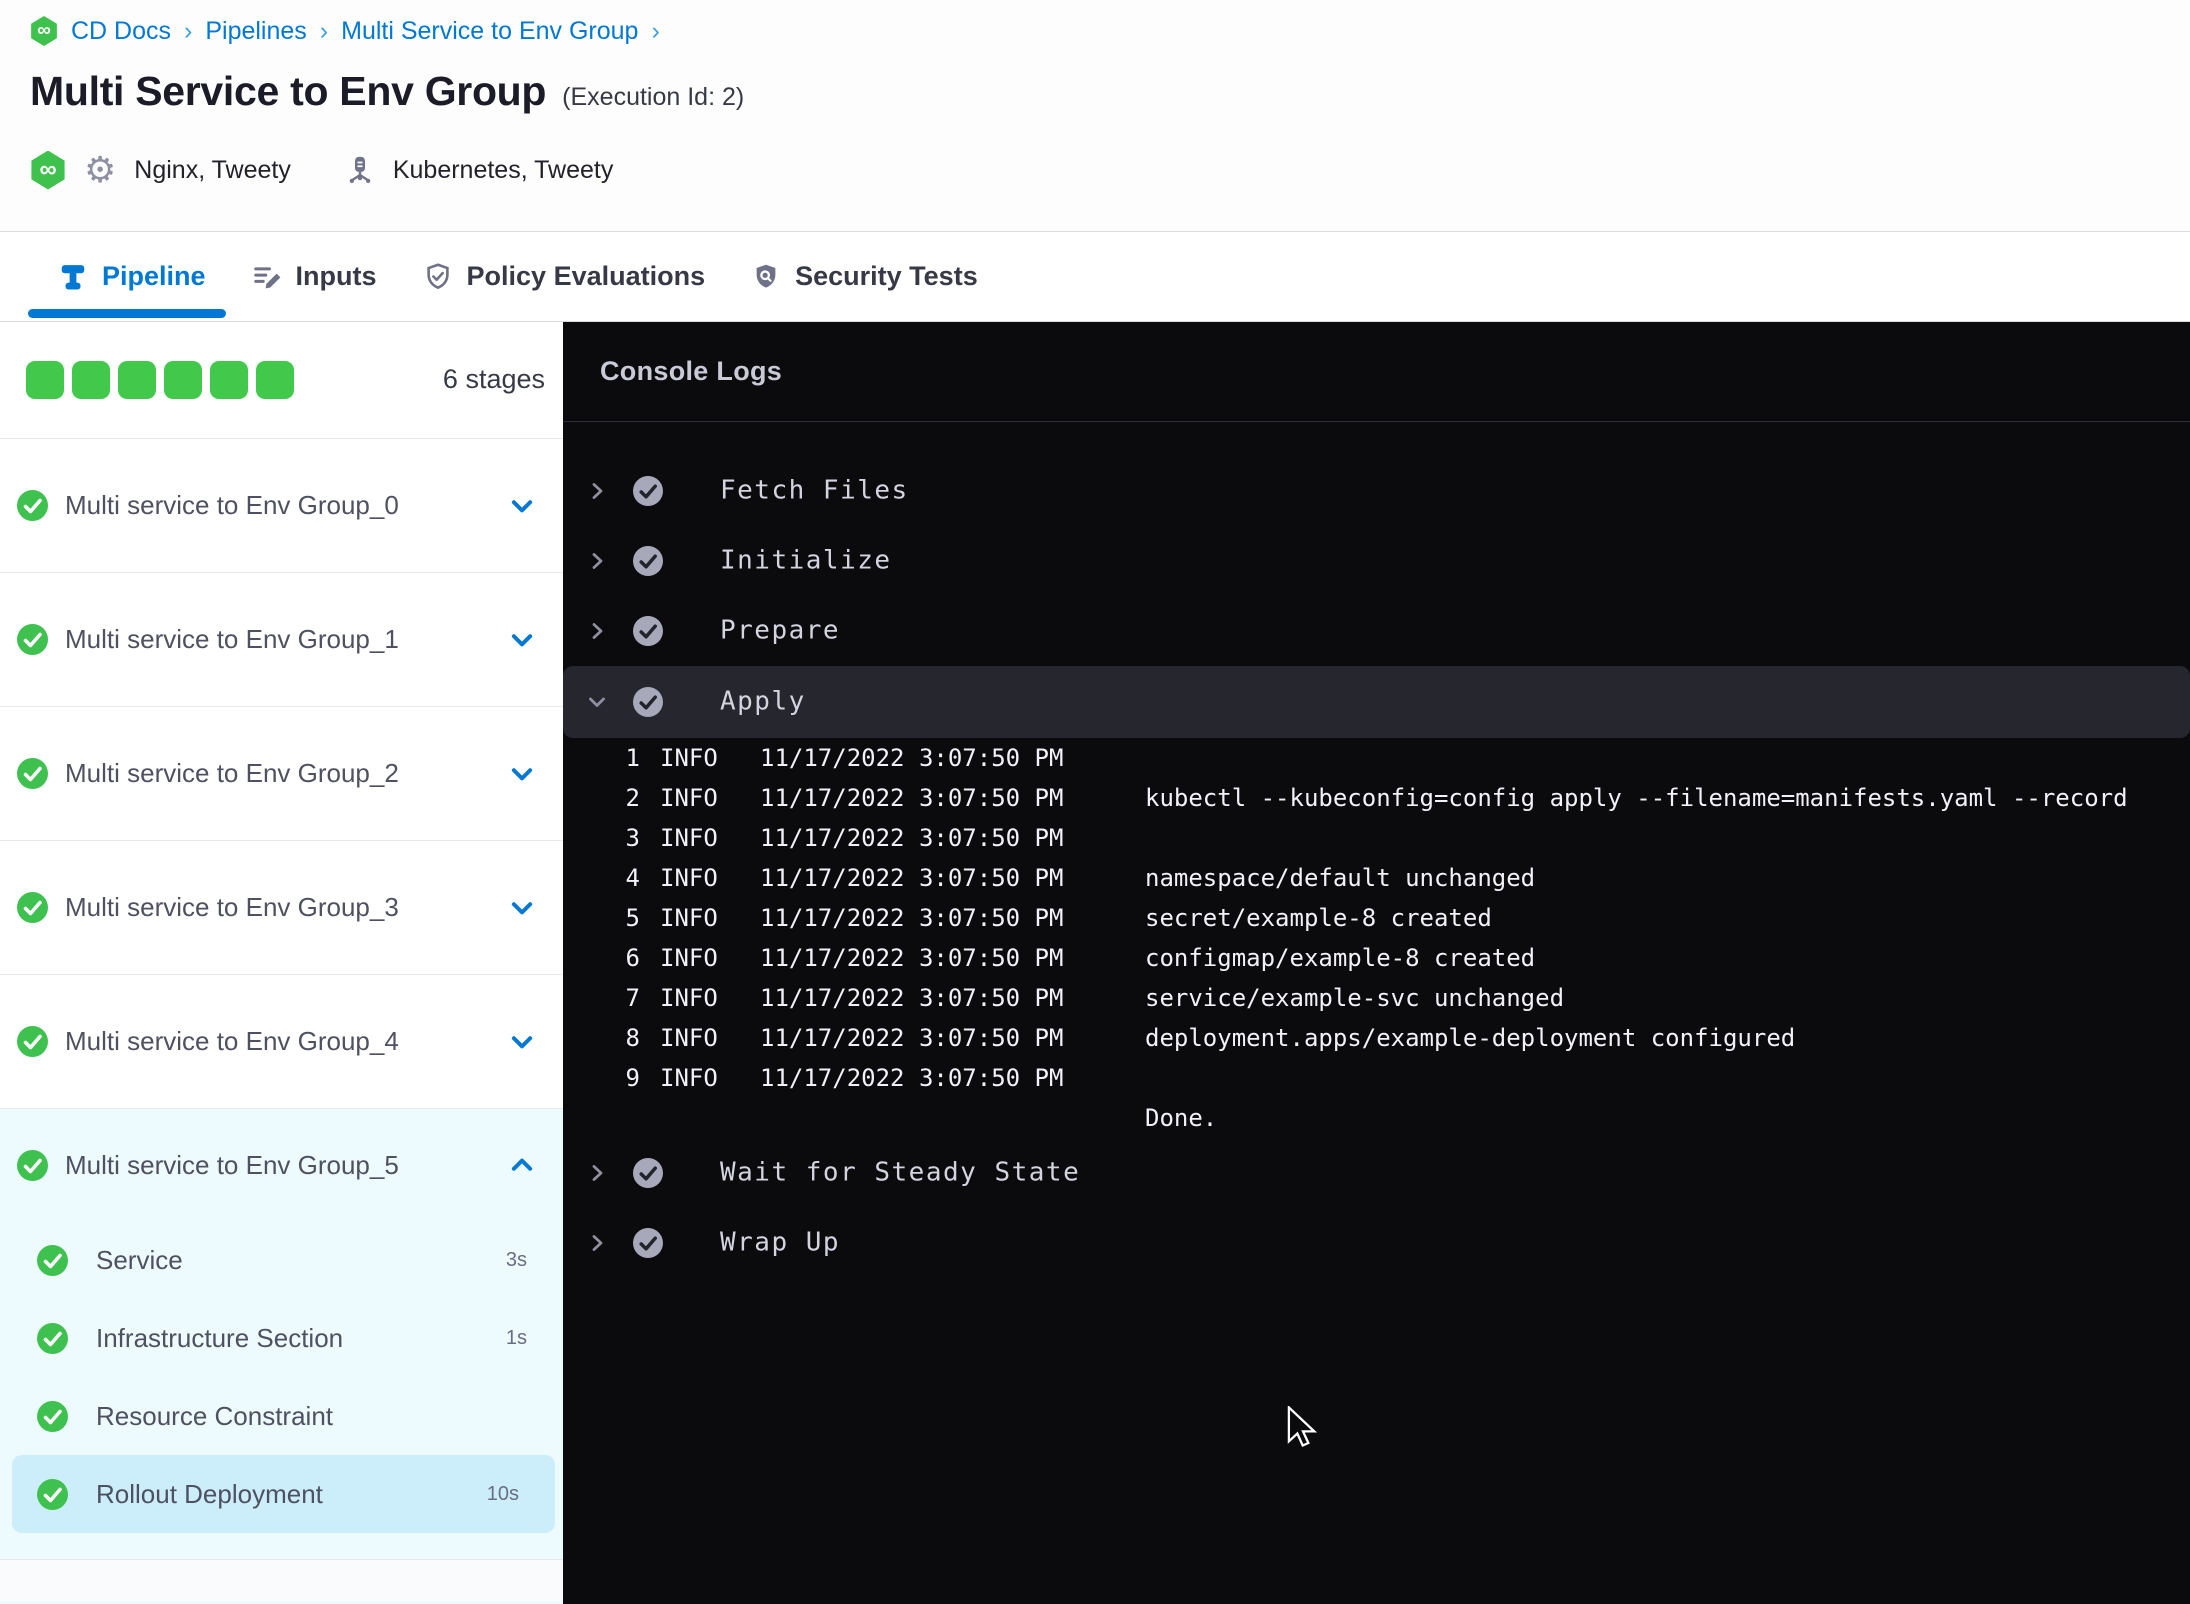 Image resolution: width=2190 pixels, height=1604 pixels. Describe the element at coordinates (1302, 1427) in the screenshot. I see `mouse-cursor` at that location.